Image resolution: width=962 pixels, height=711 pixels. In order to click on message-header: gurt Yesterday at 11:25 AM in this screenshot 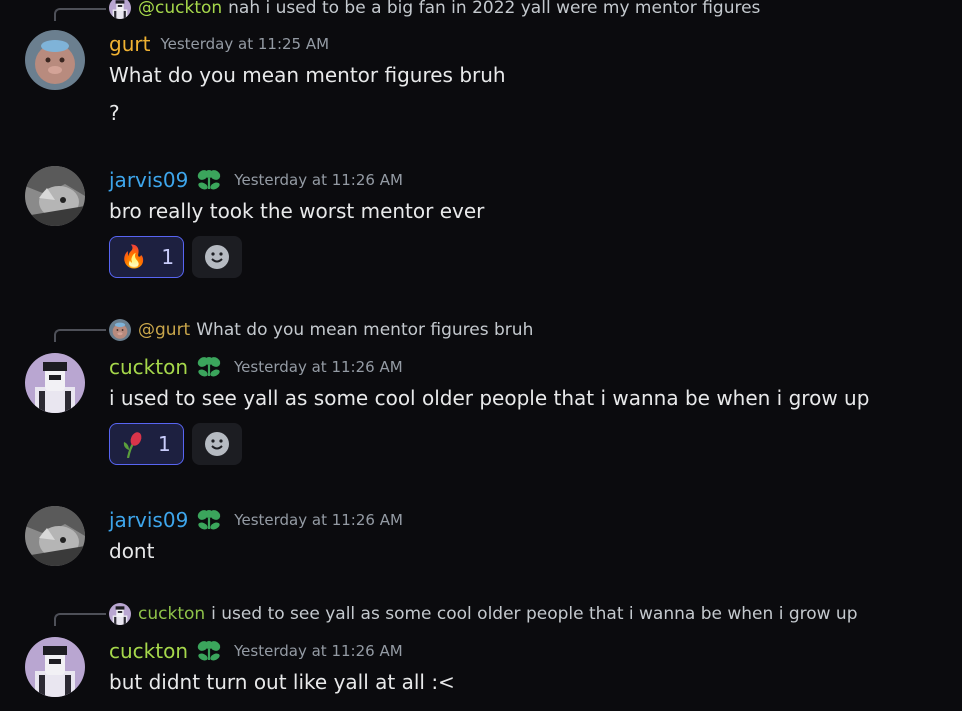, I will do `click(219, 44)`.